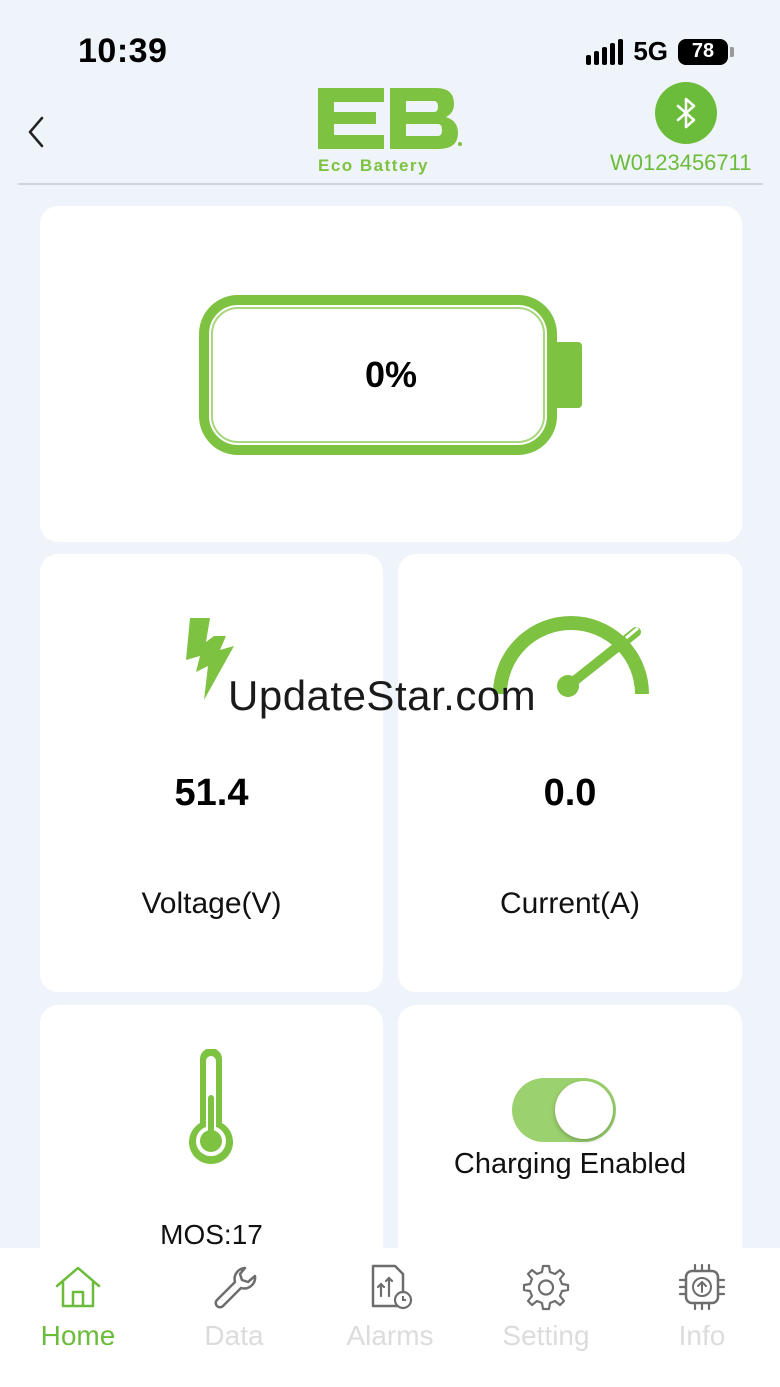 The width and height of the screenshot is (780, 1387). Describe the element at coordinates (390, 132) in the screenshot. I see `app-header: Eco Battery W0123456711` at that location.